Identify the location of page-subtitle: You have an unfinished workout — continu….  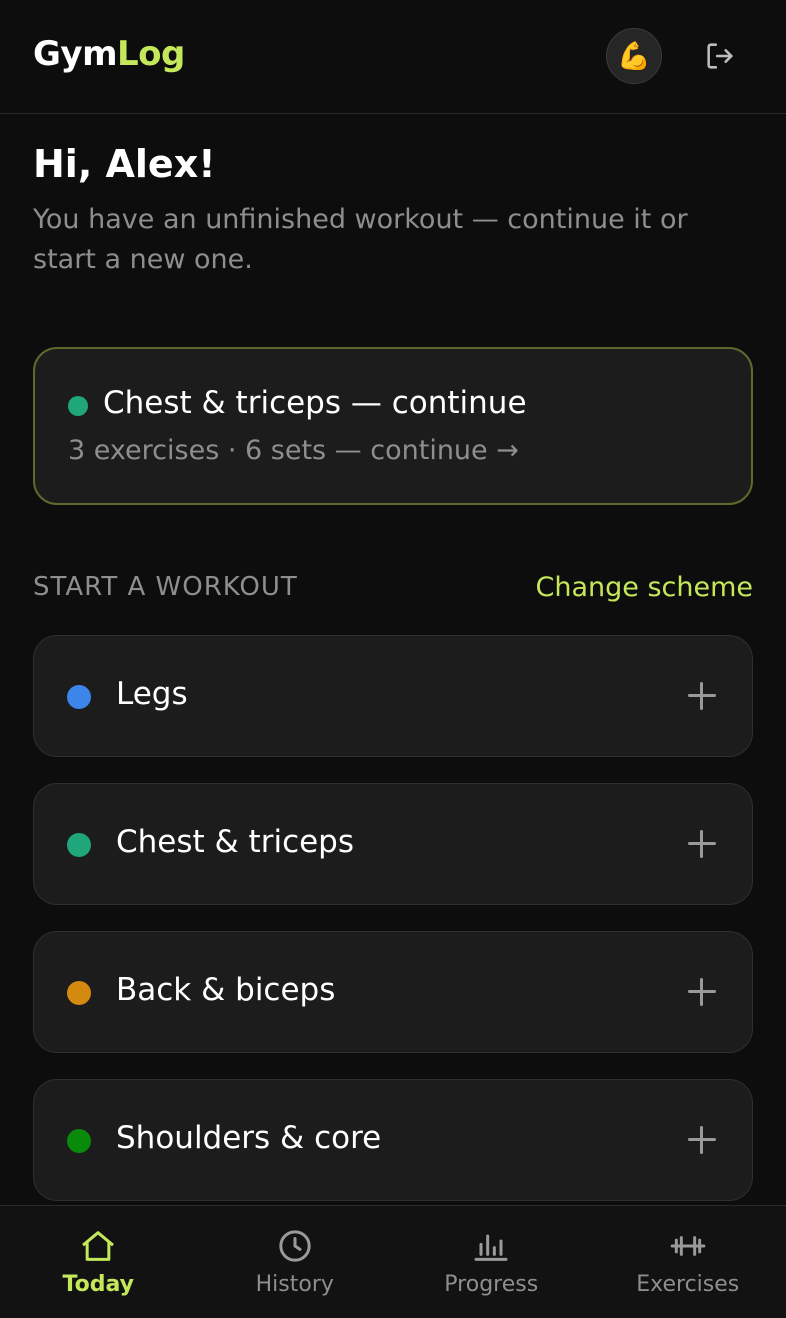
(360, 239).